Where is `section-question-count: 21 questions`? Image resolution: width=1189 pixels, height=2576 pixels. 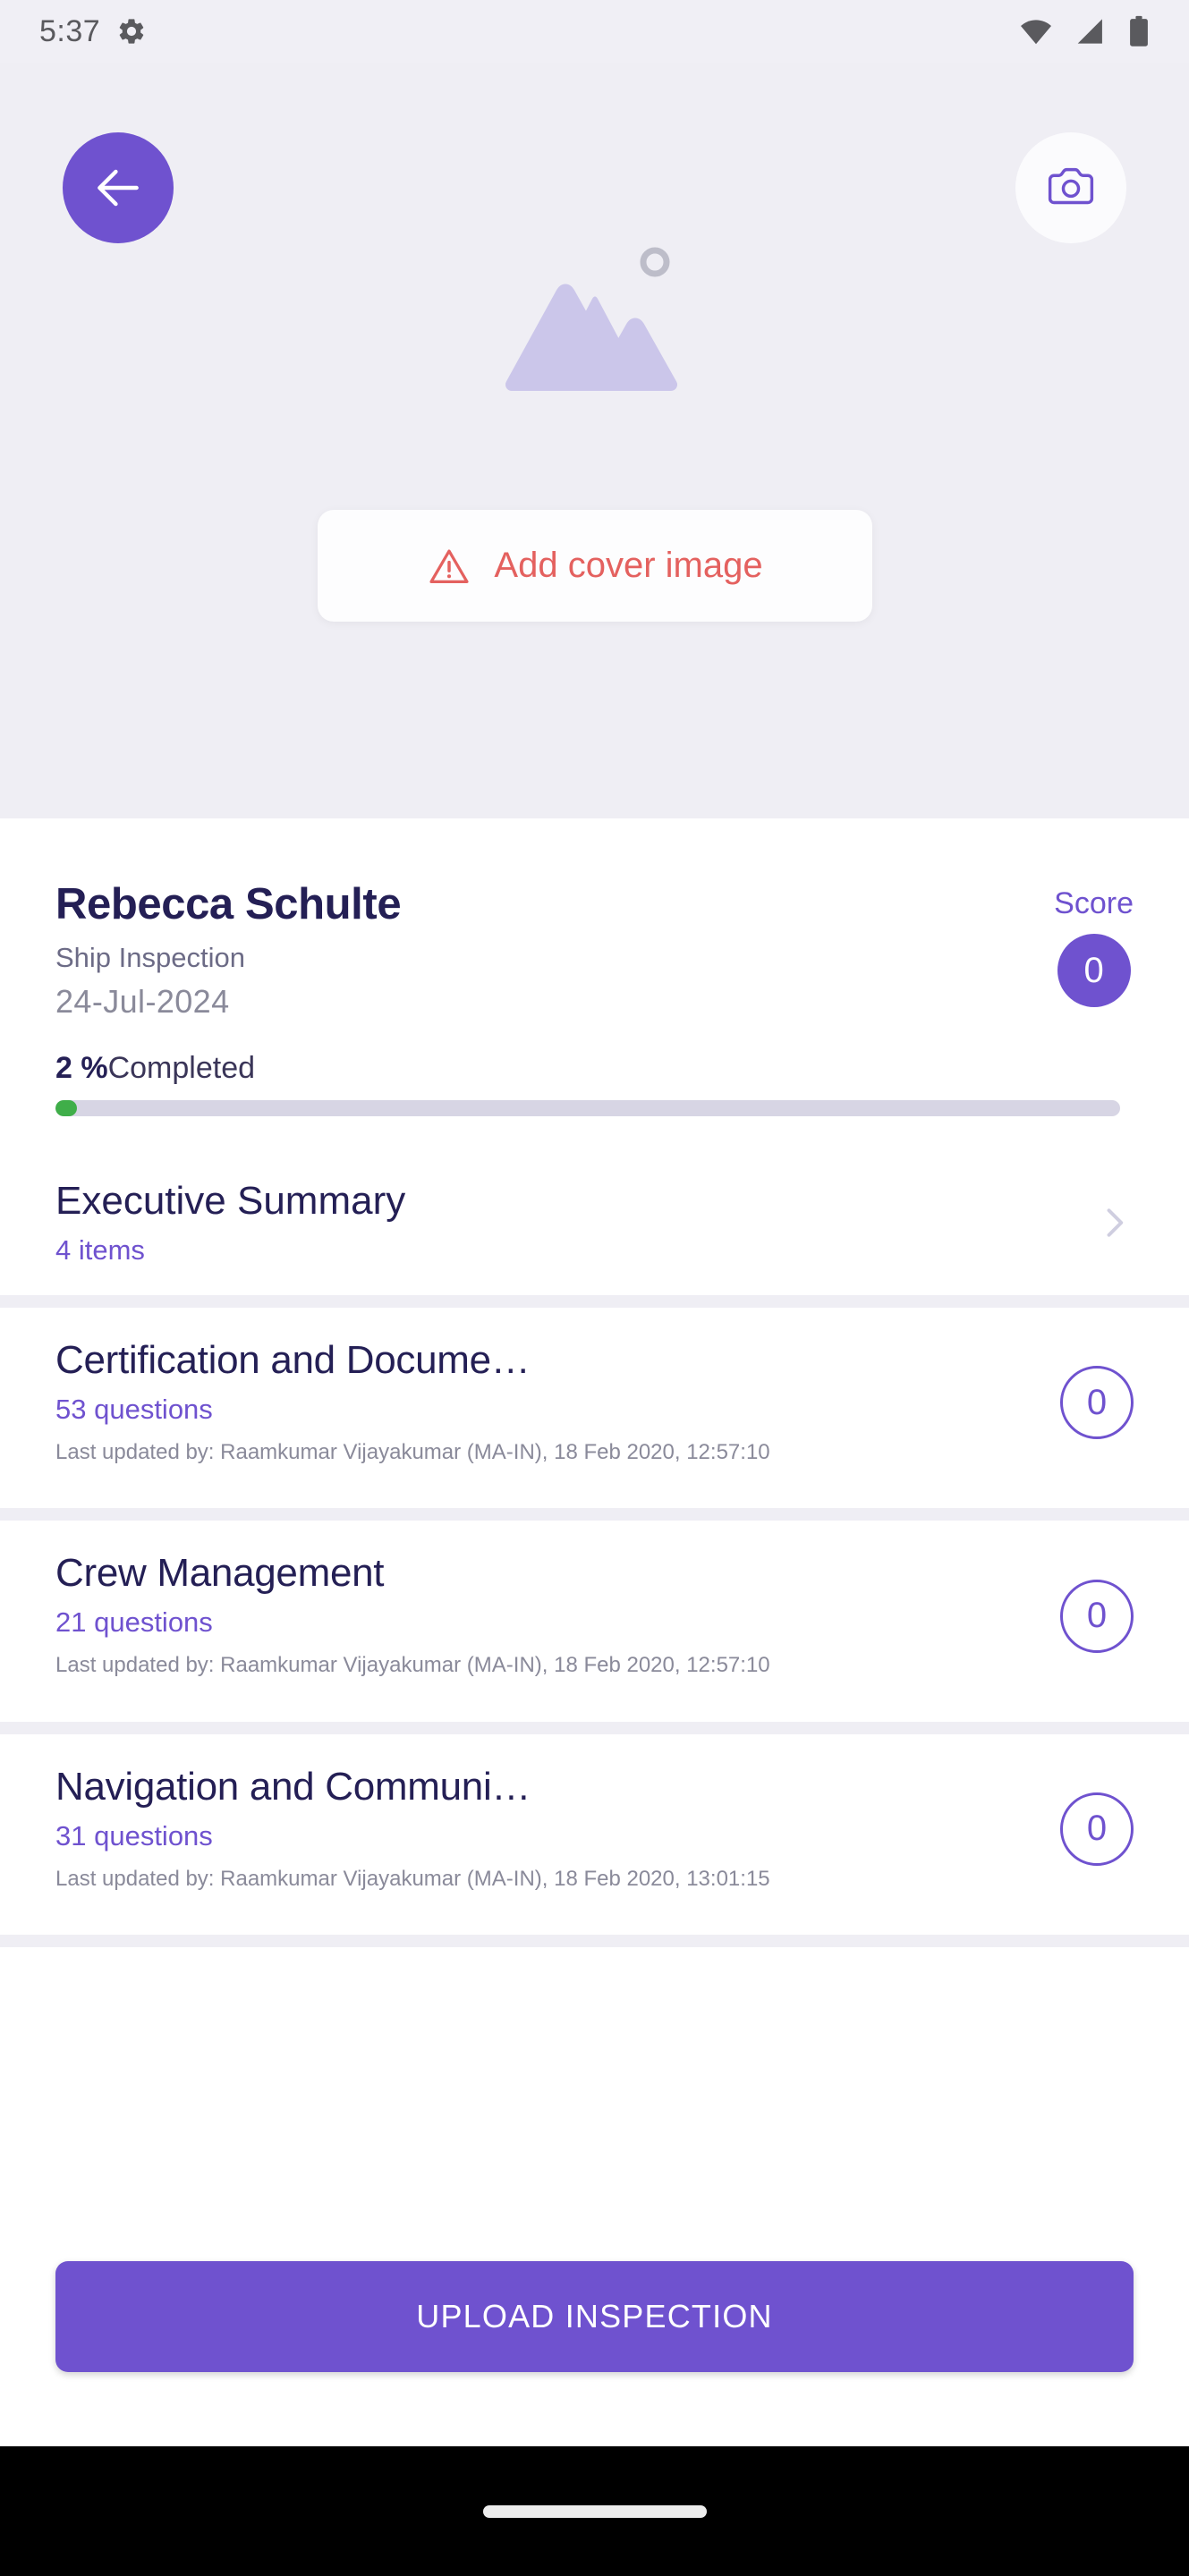
section-question-count: 21 questions is located at coordinates (134, 1622).